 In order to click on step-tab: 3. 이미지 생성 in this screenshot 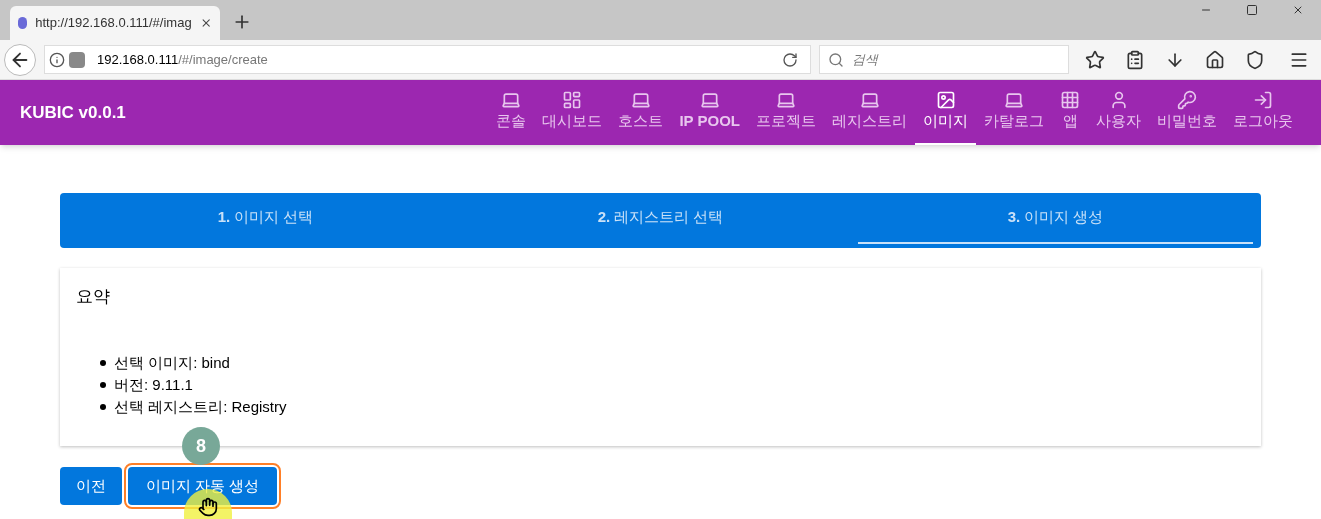, I will do `click(1055, 218)`.